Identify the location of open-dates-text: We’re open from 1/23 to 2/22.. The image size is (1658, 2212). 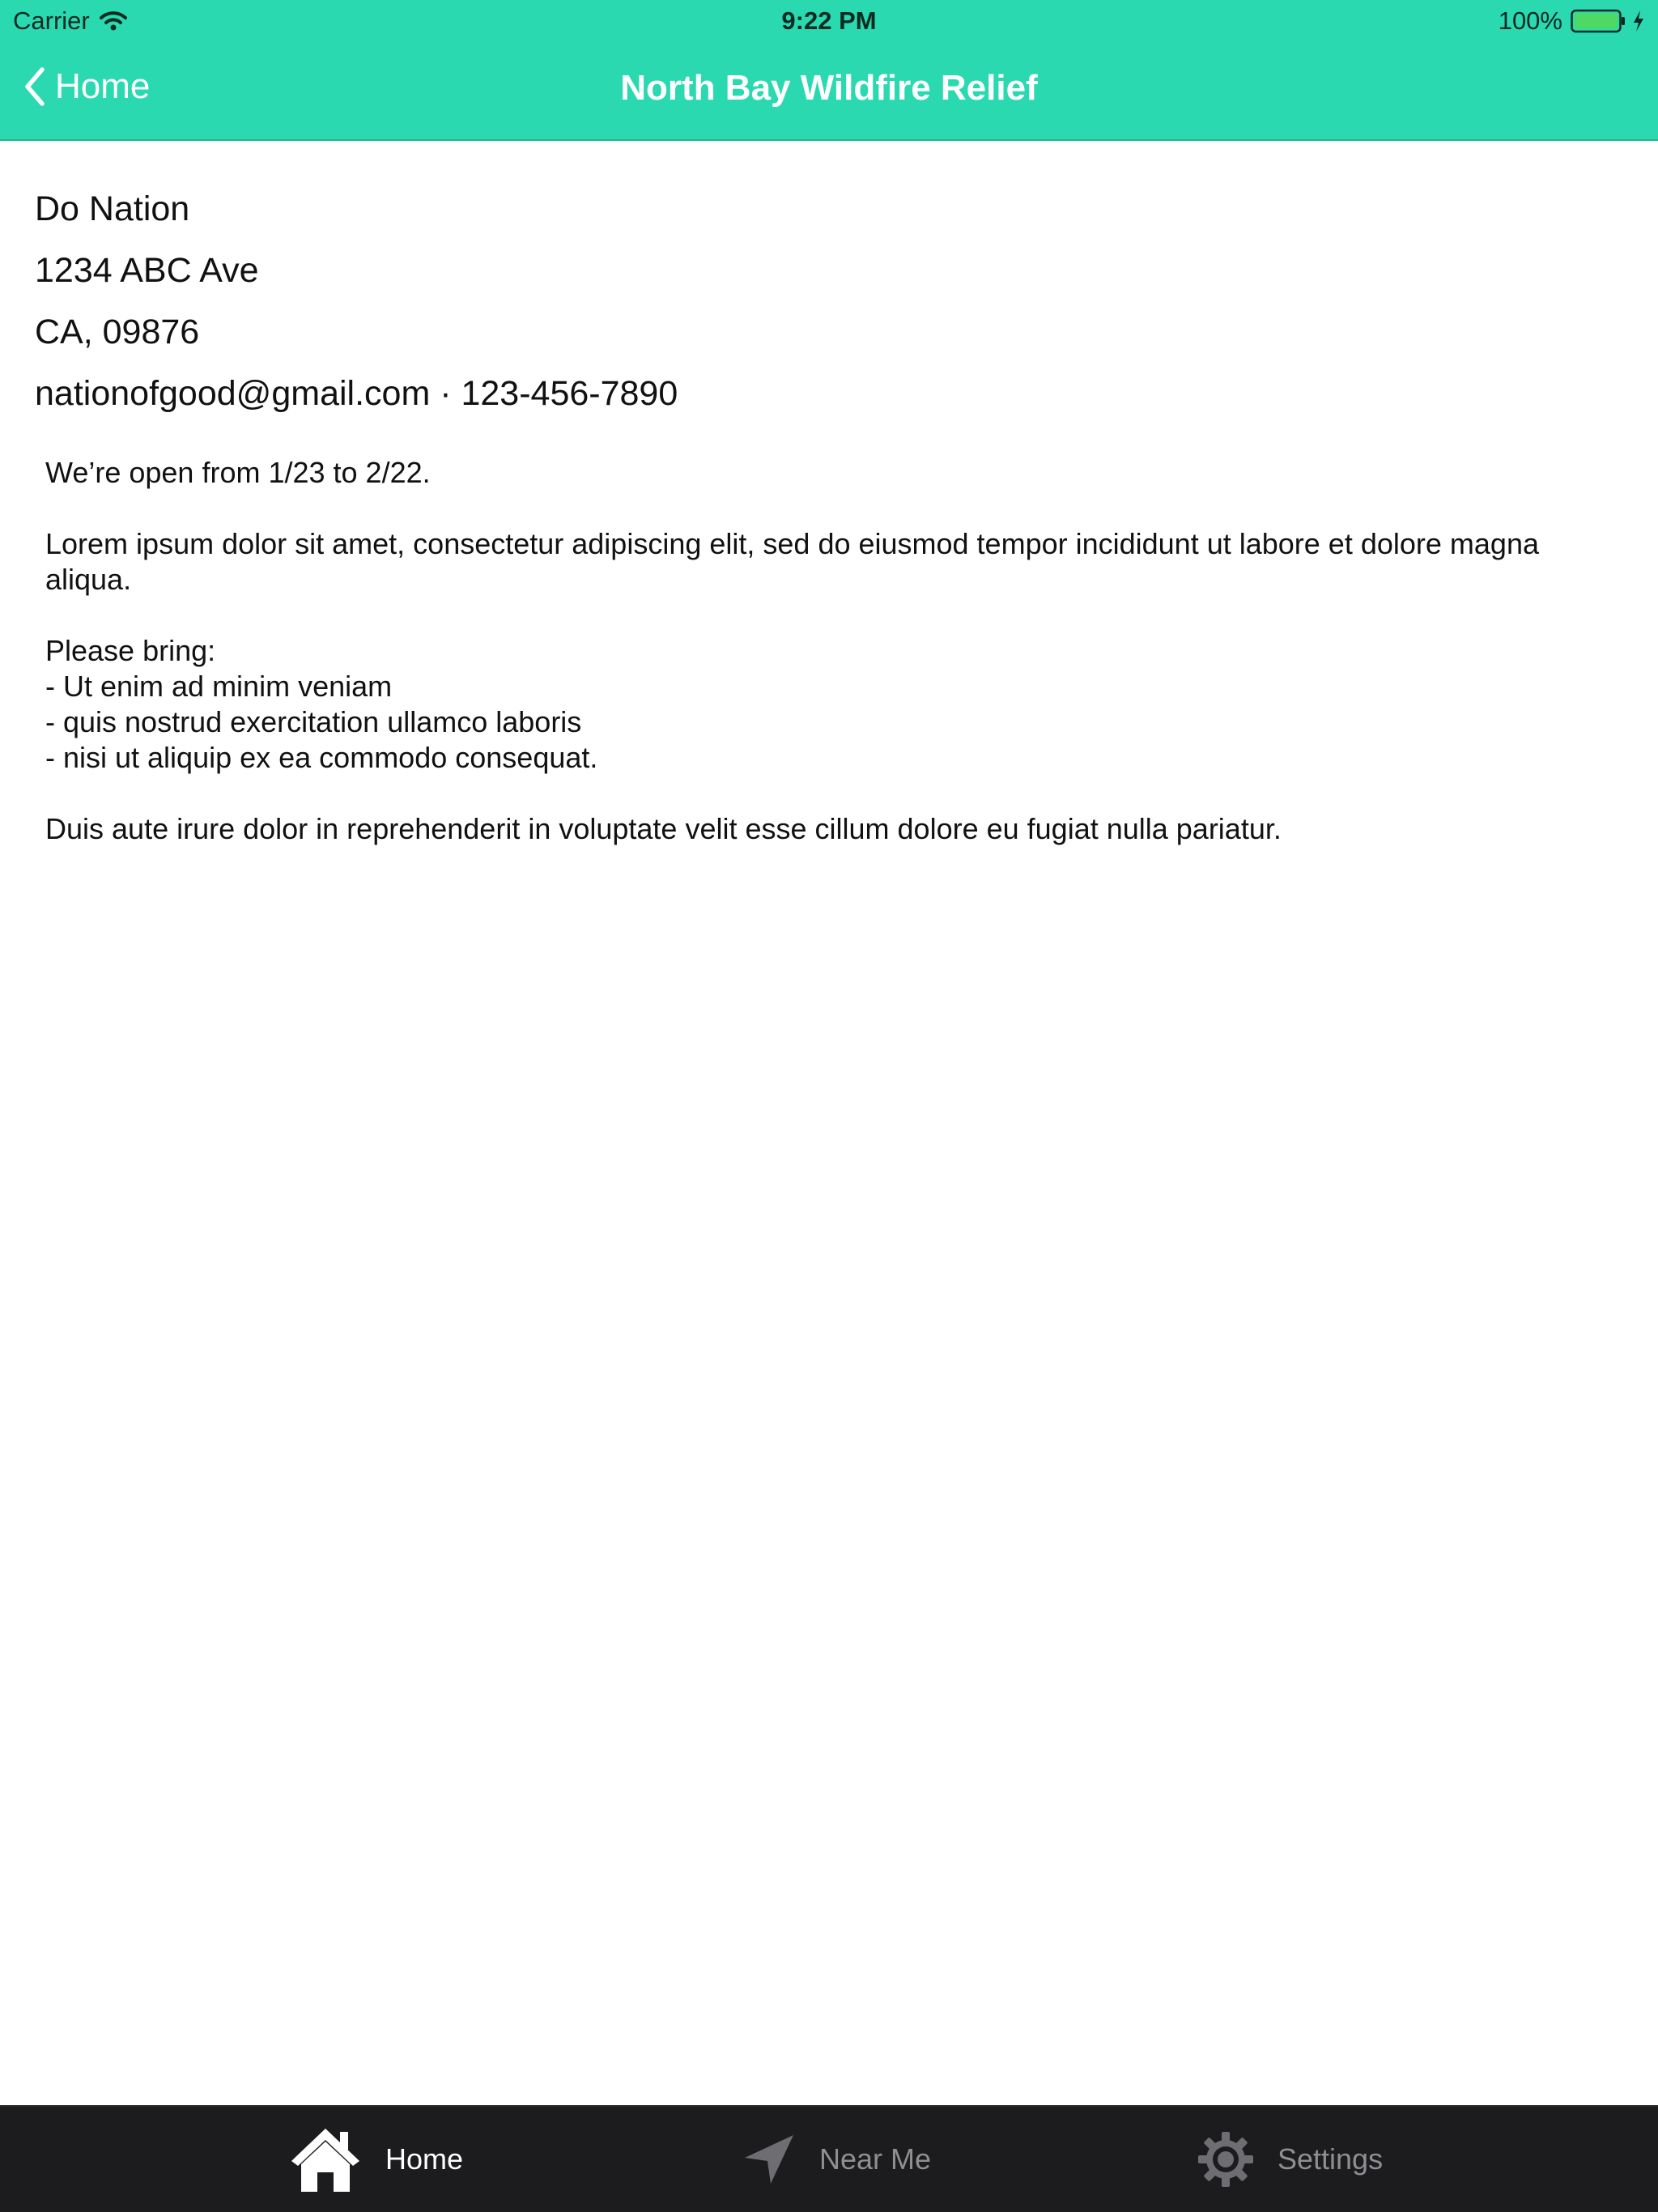
(238, 472).